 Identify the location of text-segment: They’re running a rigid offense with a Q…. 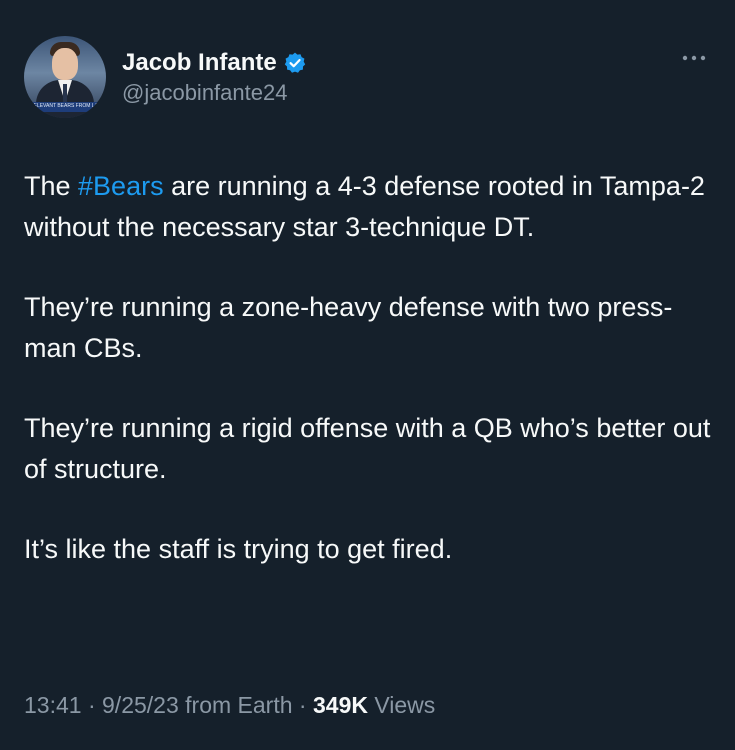
(367, 448).